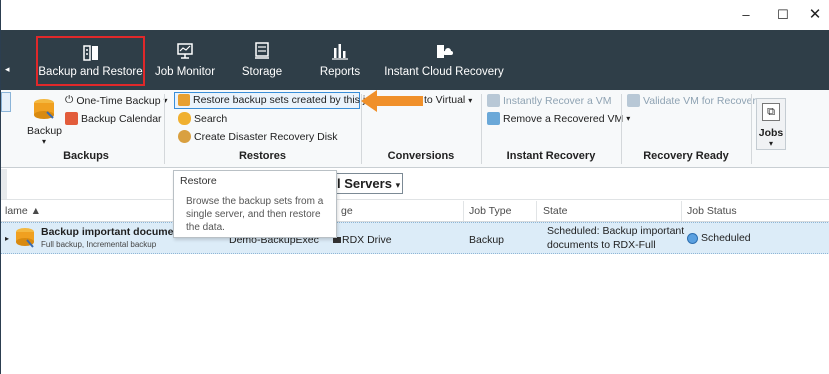  What do you see at coordinates (115, 232) in the screenshot?
I see `job-name: Backup important documents` at bounding box center [115, 232].